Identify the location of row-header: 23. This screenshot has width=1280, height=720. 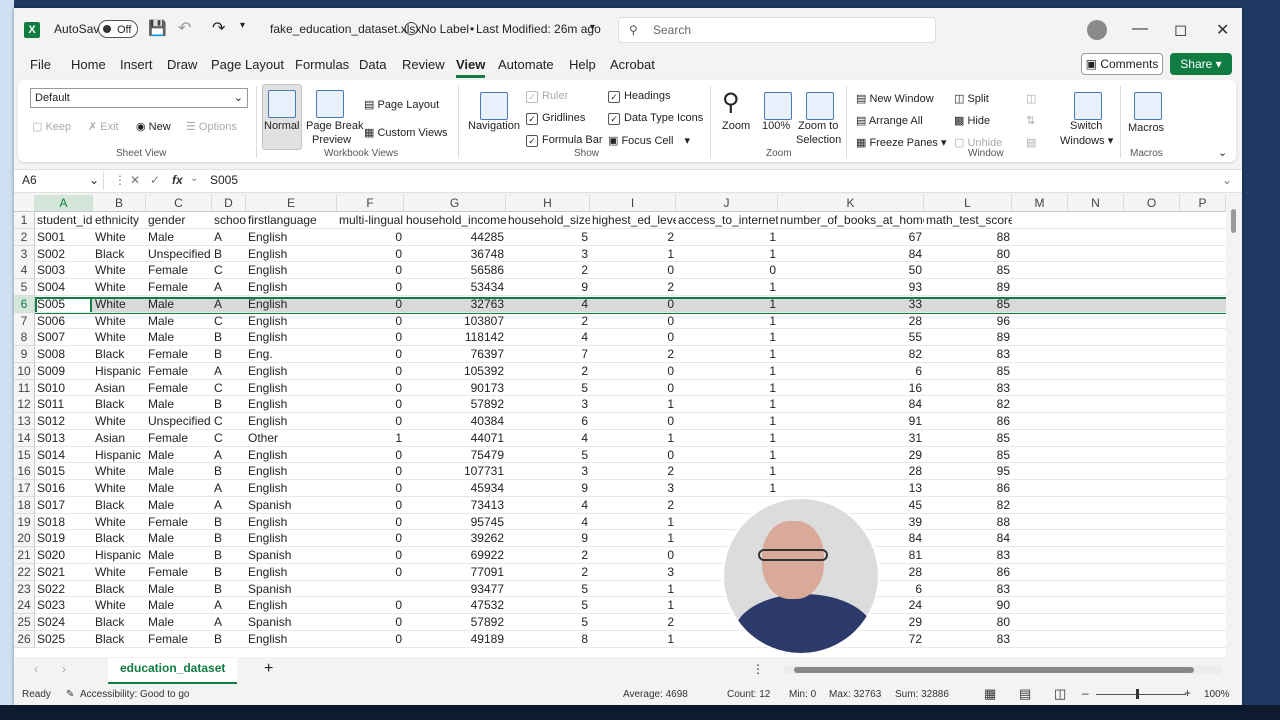
(24, 589).